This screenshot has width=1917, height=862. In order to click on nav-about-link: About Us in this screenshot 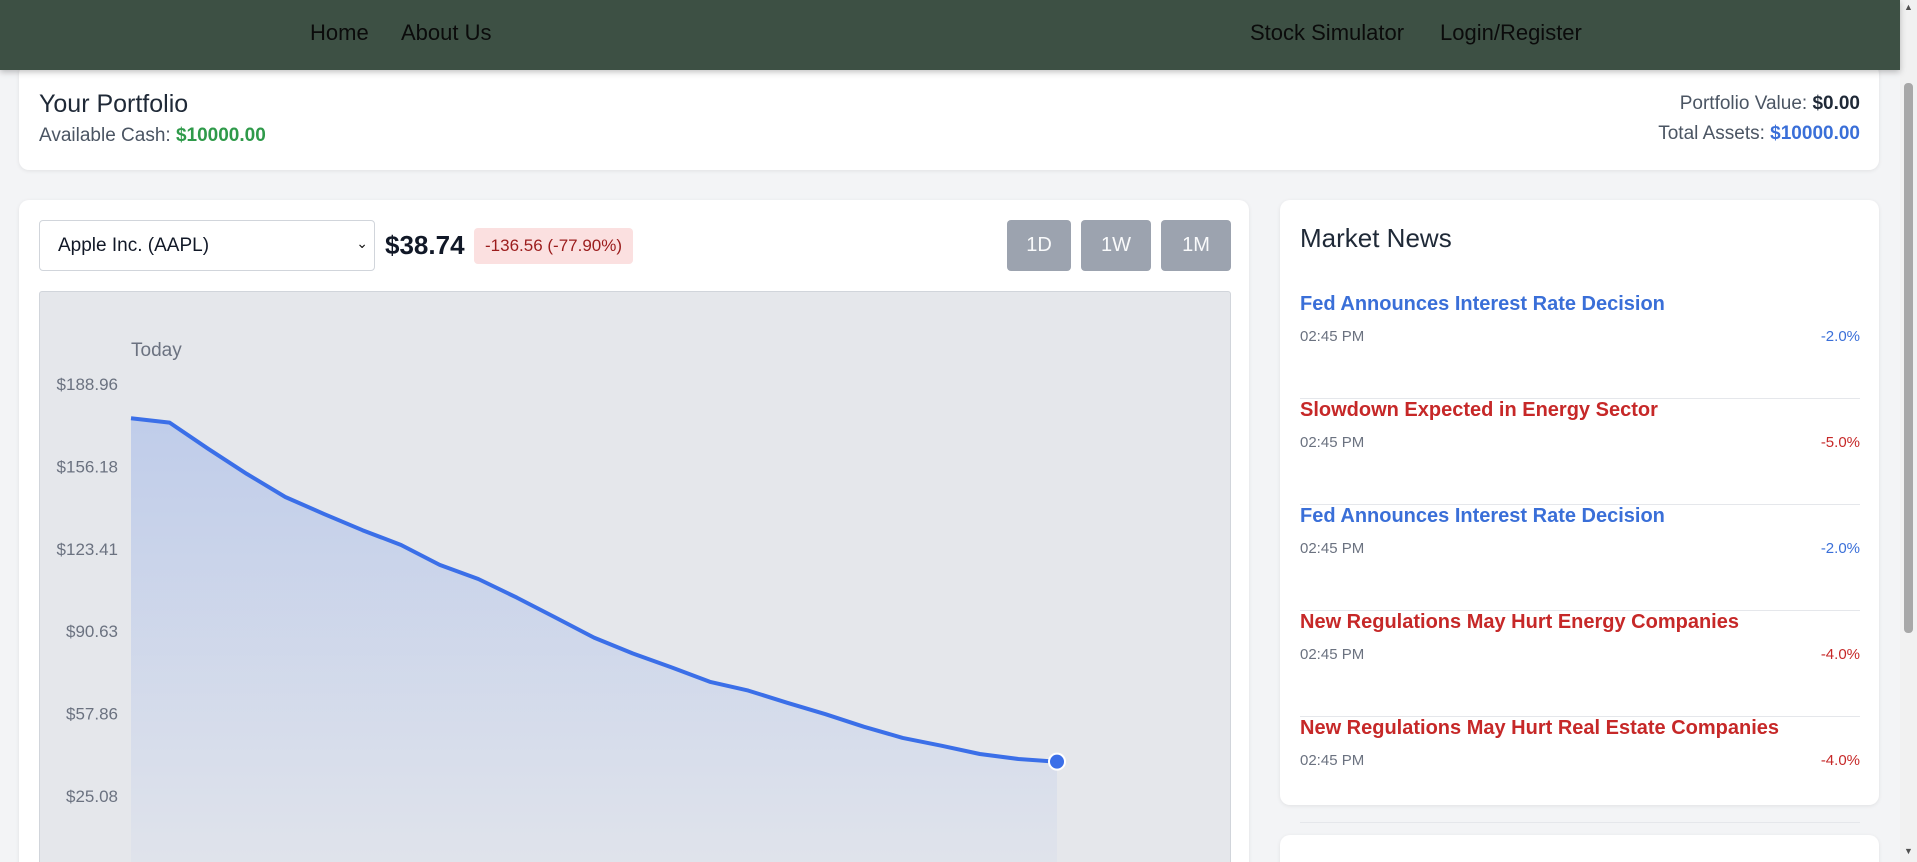, I will do `click(446, 33)`.